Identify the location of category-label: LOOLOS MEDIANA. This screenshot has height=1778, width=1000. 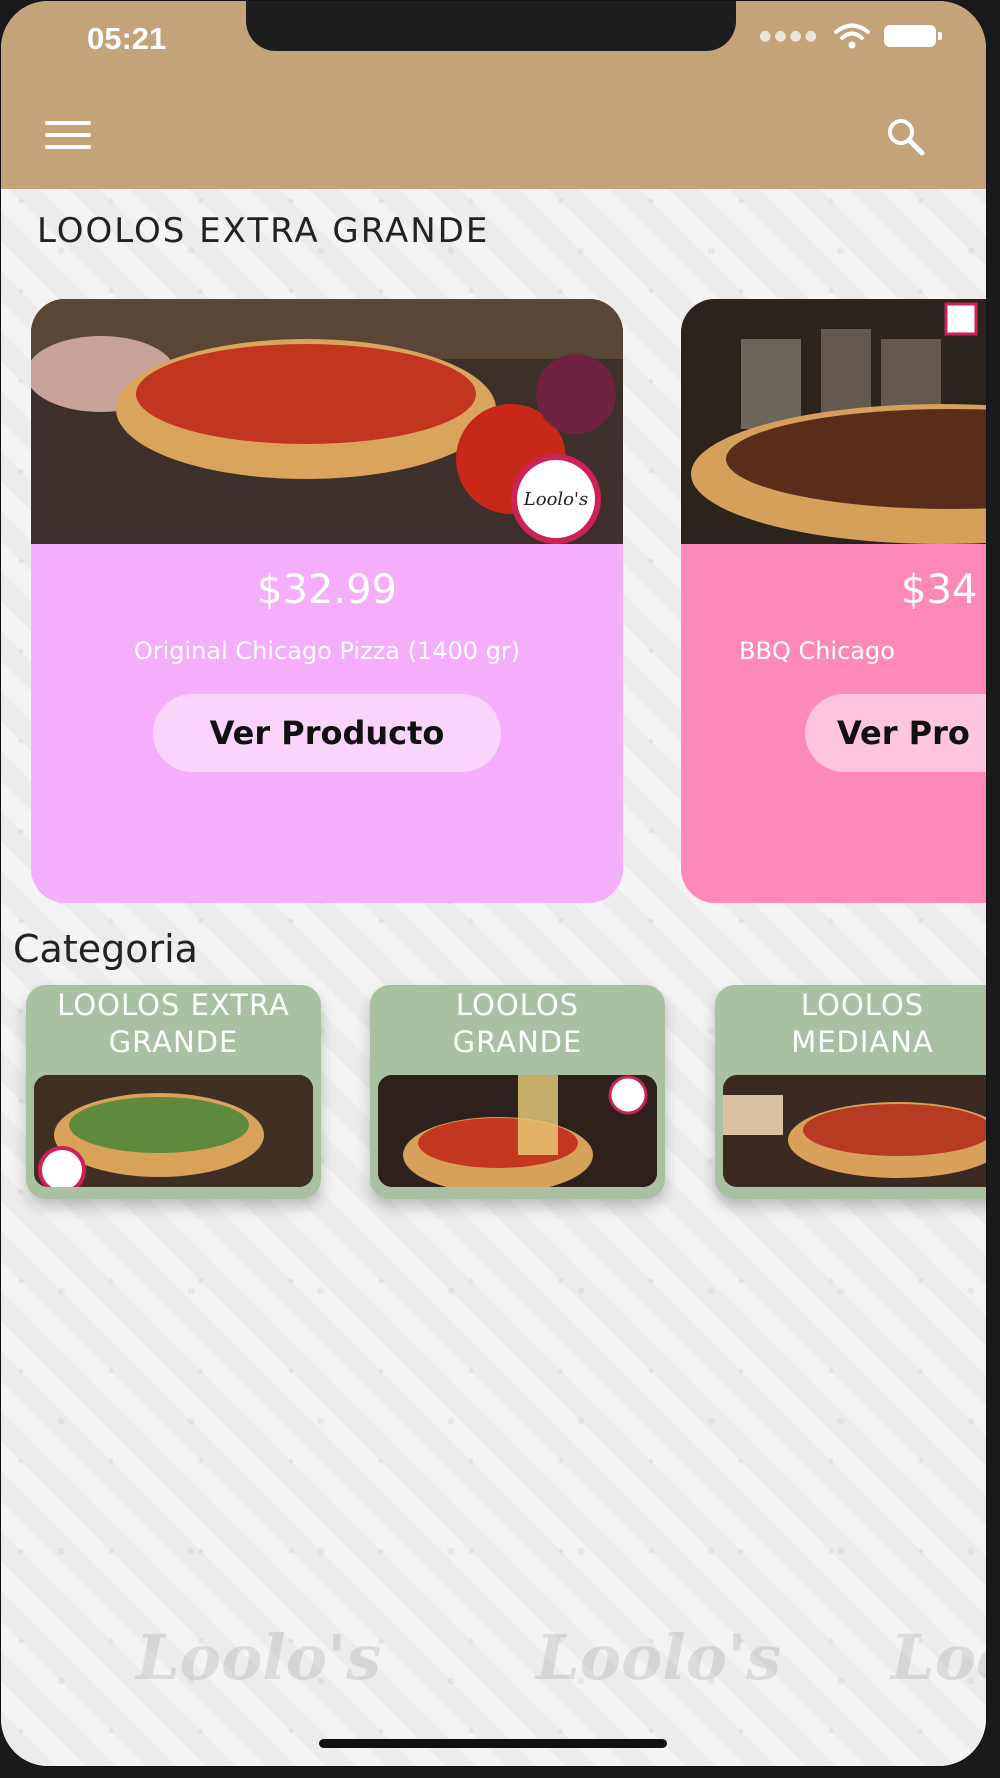
(862, 1023).